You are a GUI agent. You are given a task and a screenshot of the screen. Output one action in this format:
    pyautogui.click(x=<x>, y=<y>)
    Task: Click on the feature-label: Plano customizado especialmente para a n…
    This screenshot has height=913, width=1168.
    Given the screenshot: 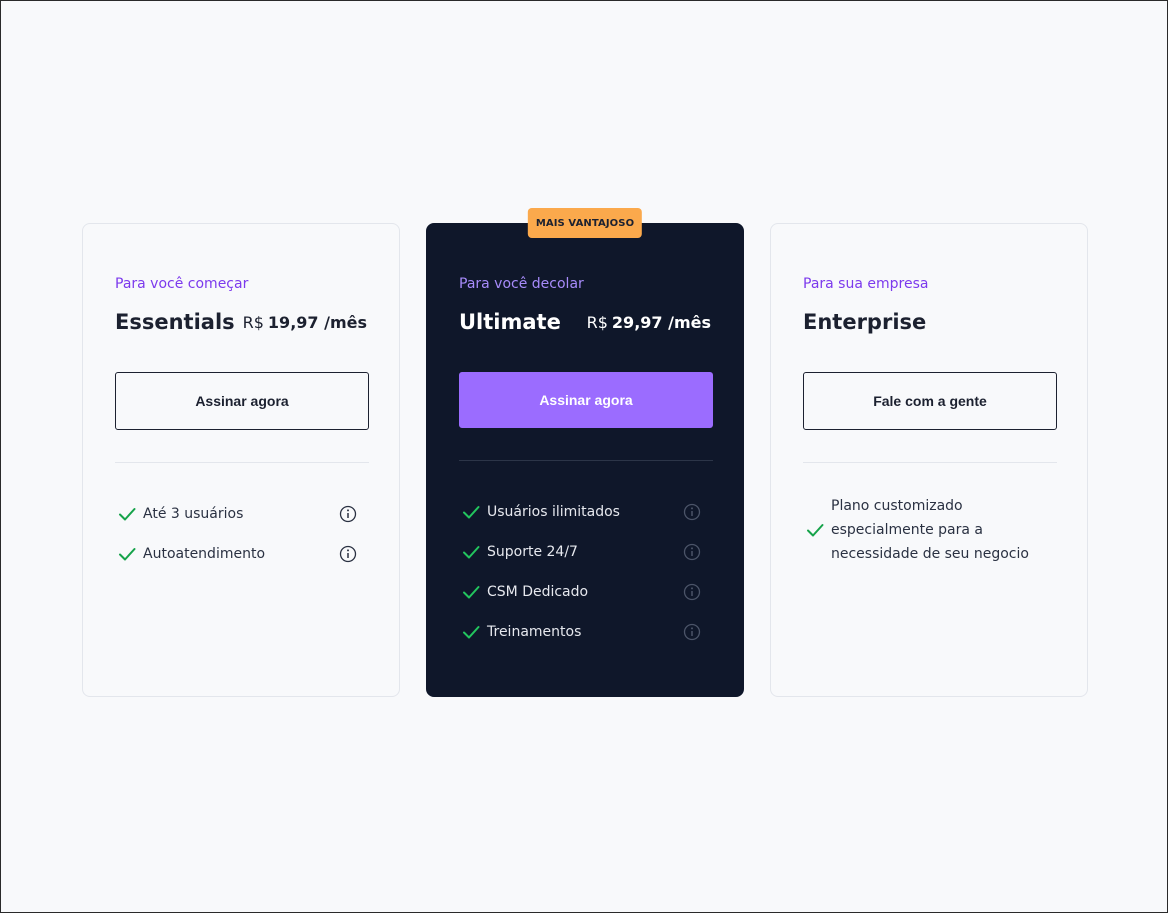 What is the action you would take?
    pyautogui.click(x=930, y=530)
    